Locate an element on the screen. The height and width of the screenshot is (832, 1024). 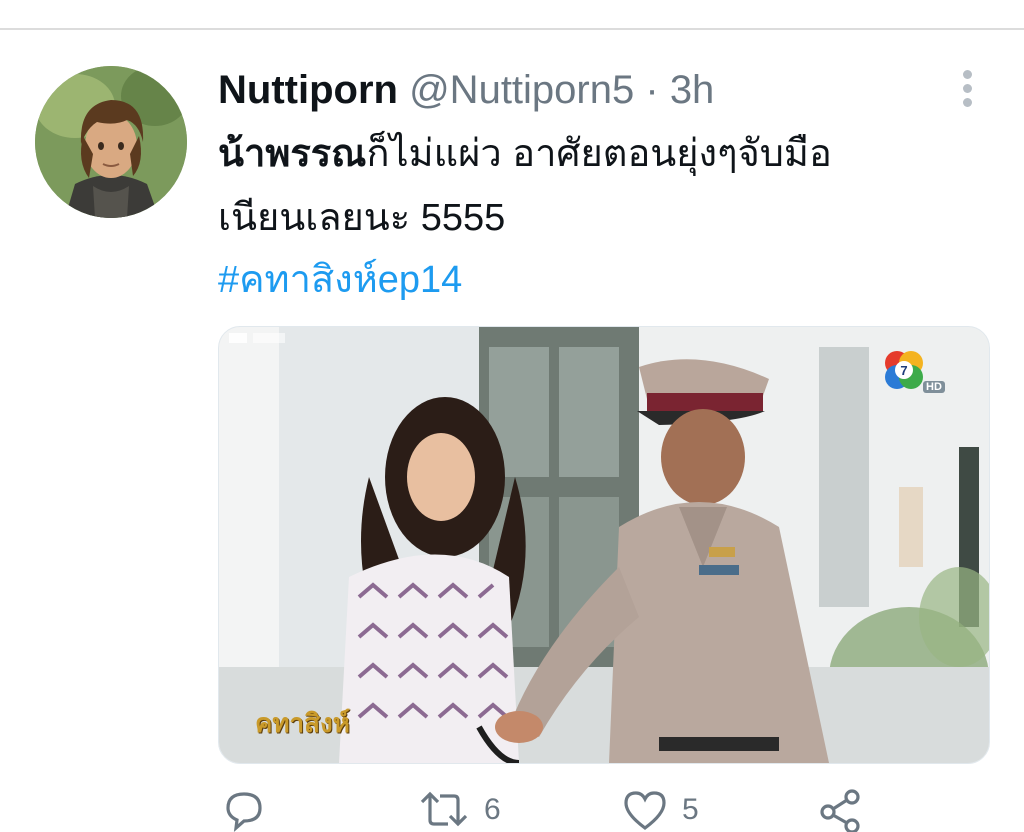
tweet-text-bold: น้าพรรณ is located at coordinates (292, 154).